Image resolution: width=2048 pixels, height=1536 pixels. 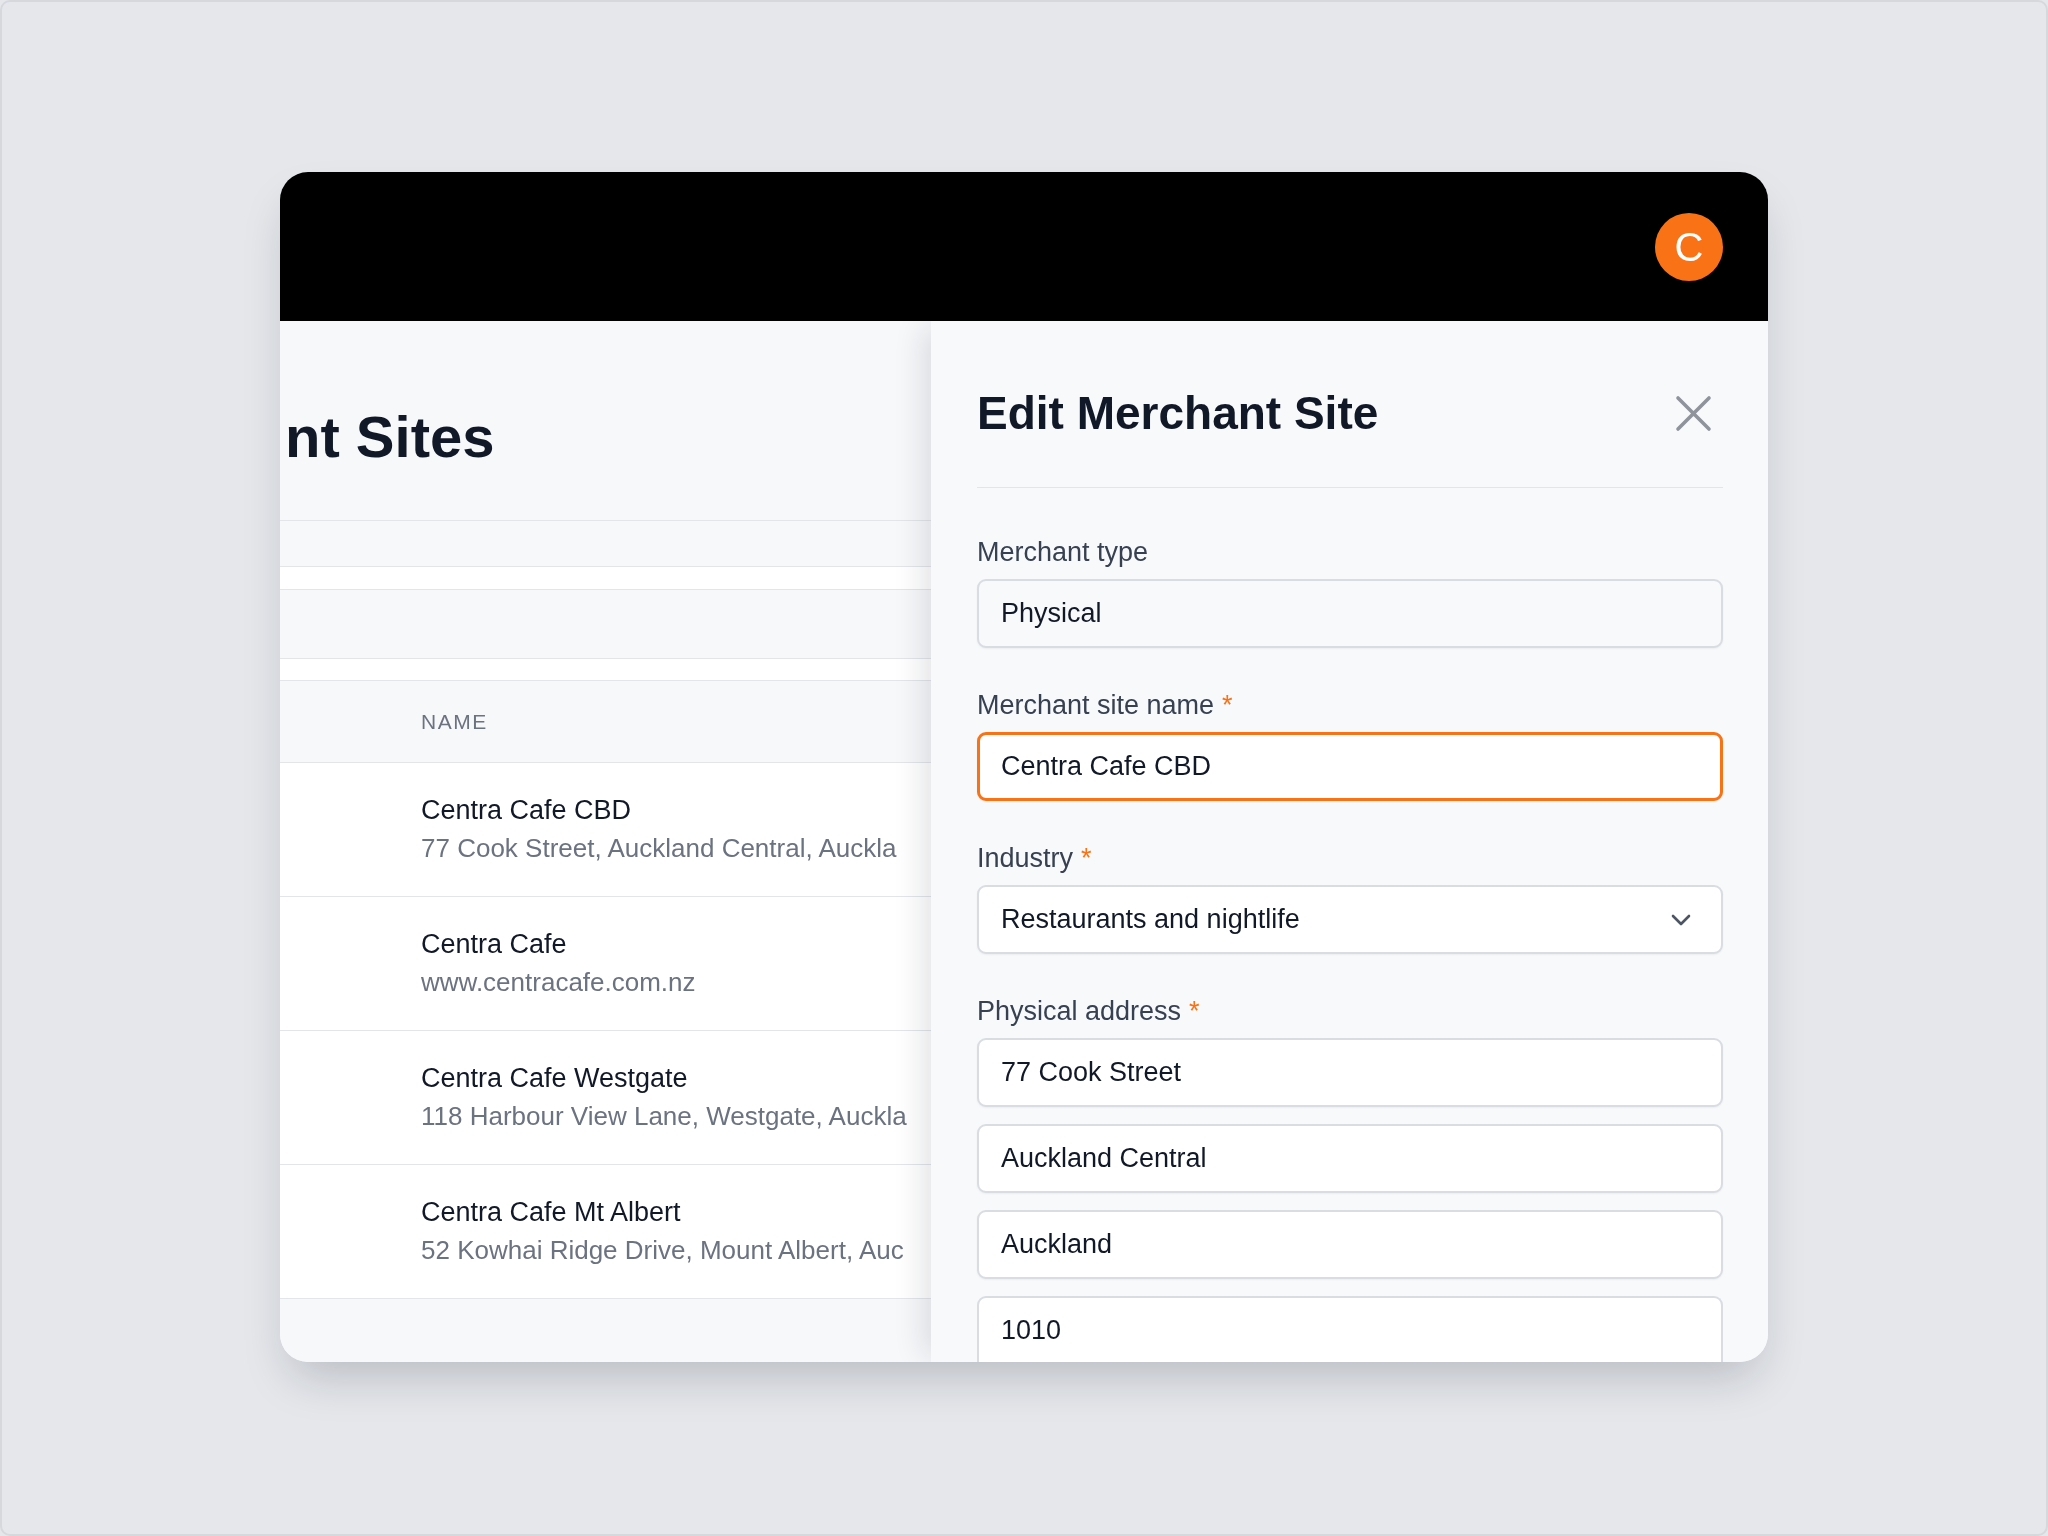 What do you see at coordinates (494, 944) in the screenshot?
I see `site-name: Centra Cafe` at bounding box center [494, 944].